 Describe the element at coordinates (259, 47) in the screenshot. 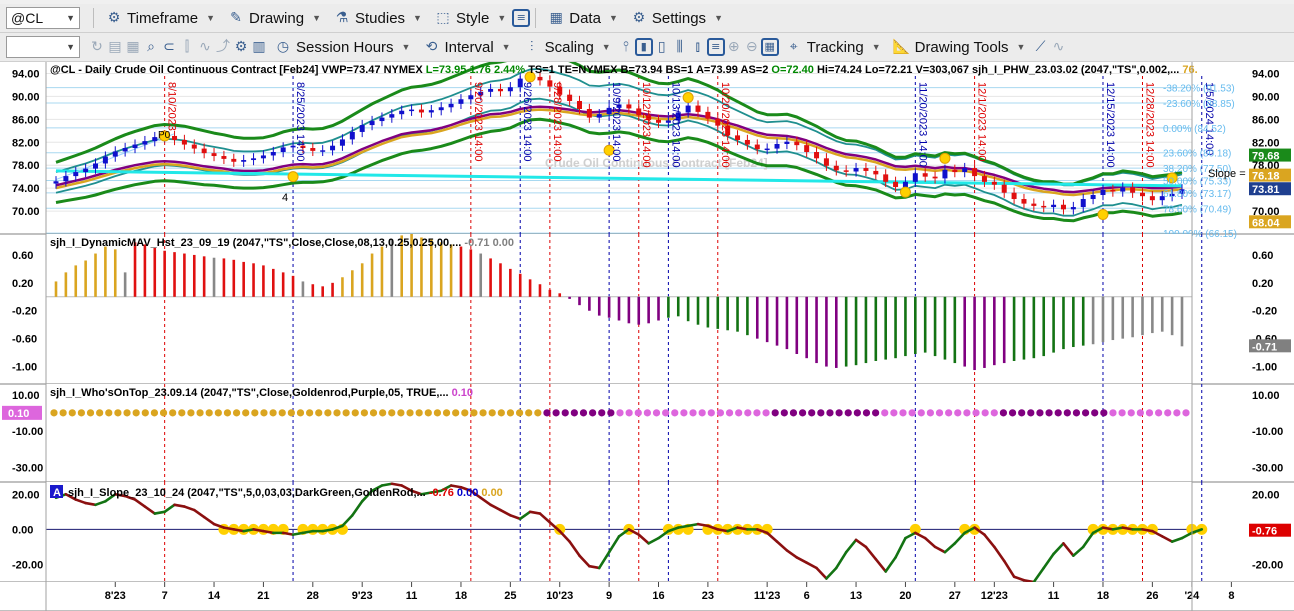

I see `panels-icon: ▥` at that location.